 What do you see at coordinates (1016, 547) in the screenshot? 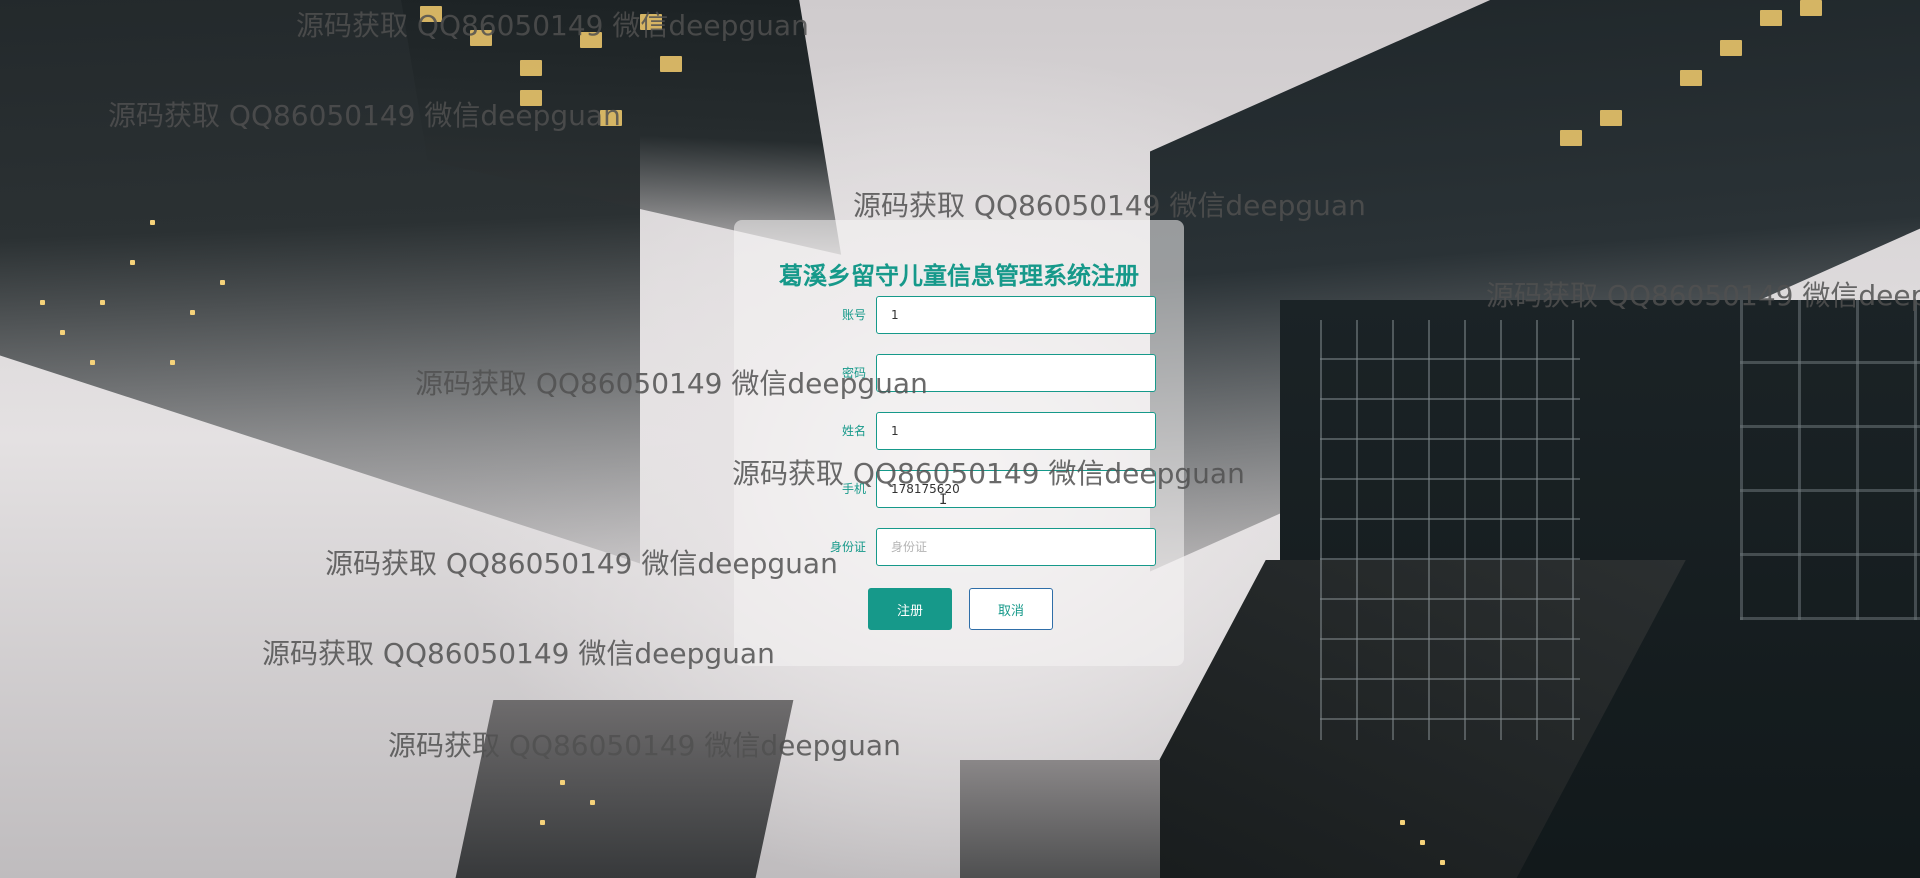
I see `id-card-input` at bounding box center [1016, 547].